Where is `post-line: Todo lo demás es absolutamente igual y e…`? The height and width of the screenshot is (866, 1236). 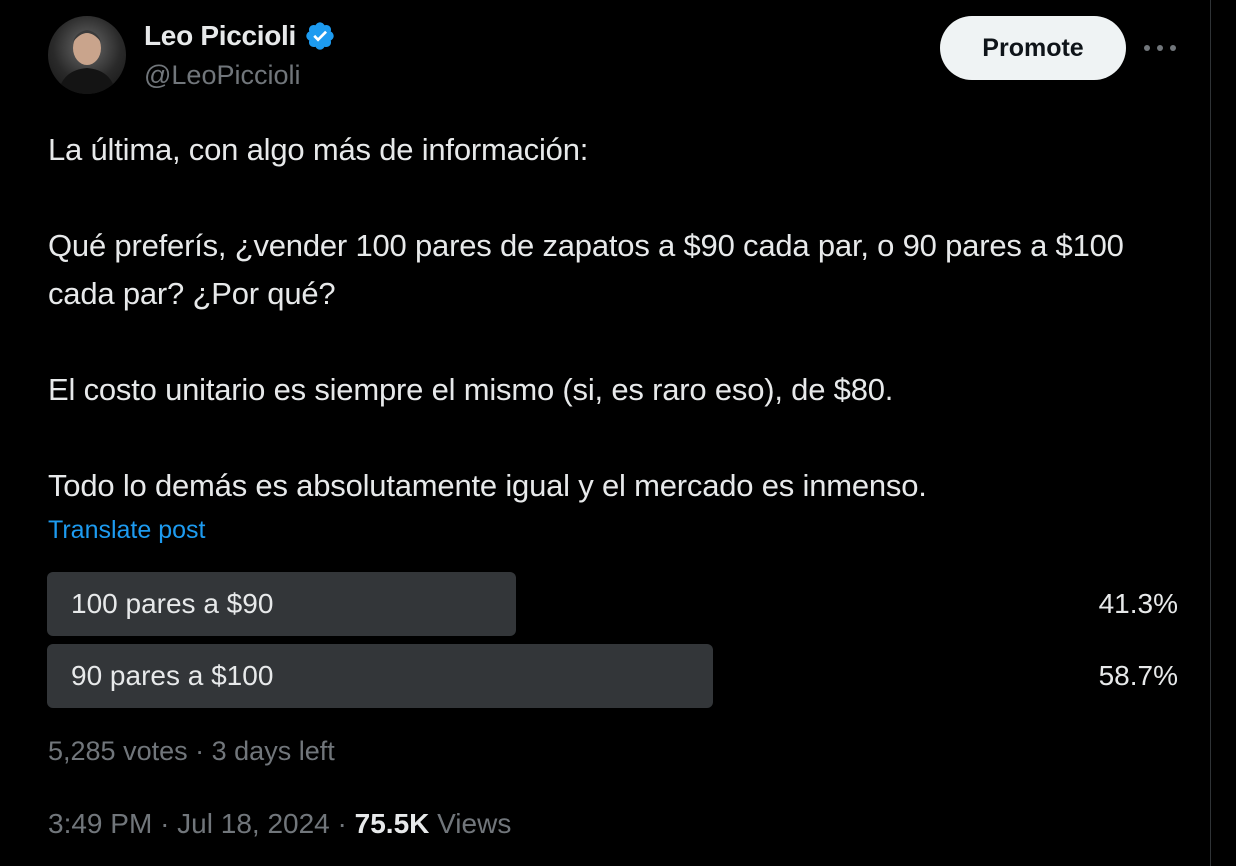
post-line: Todo lo demás es absolutamente igual y e… is located at coordinates (487, 485).